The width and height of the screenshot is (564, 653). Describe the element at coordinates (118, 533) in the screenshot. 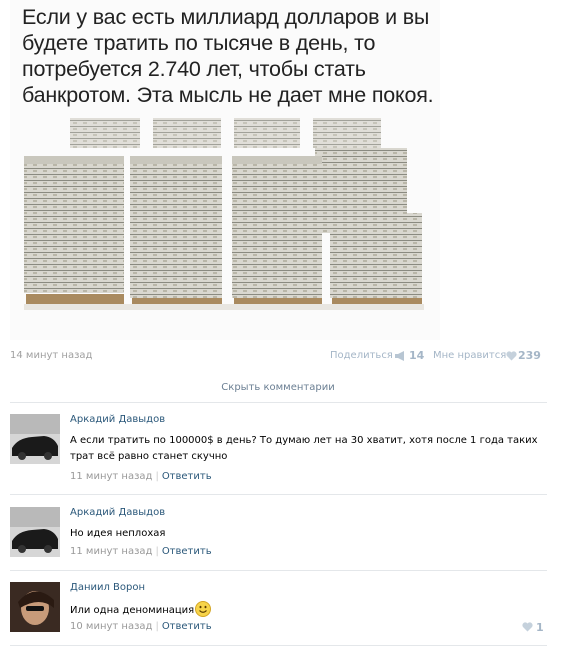

I see `comment-text: Но идея неплохая` at that location.